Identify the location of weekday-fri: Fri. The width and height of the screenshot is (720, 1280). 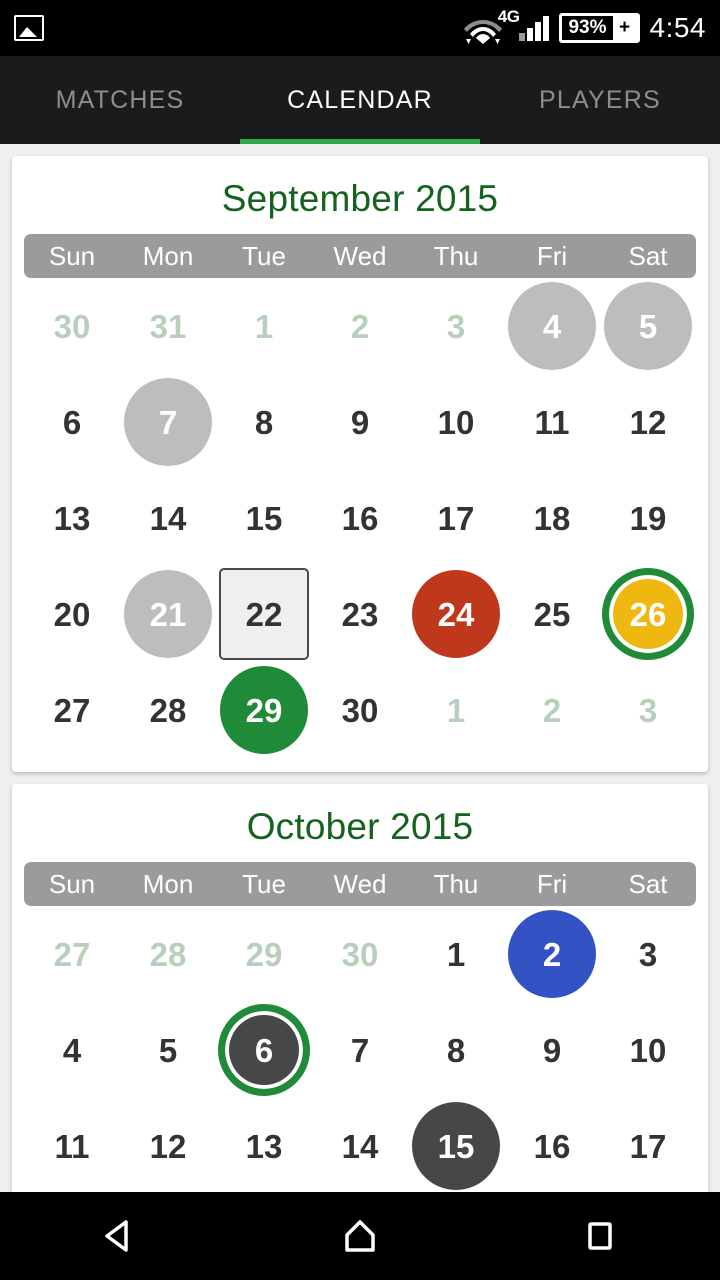
(552, 883).